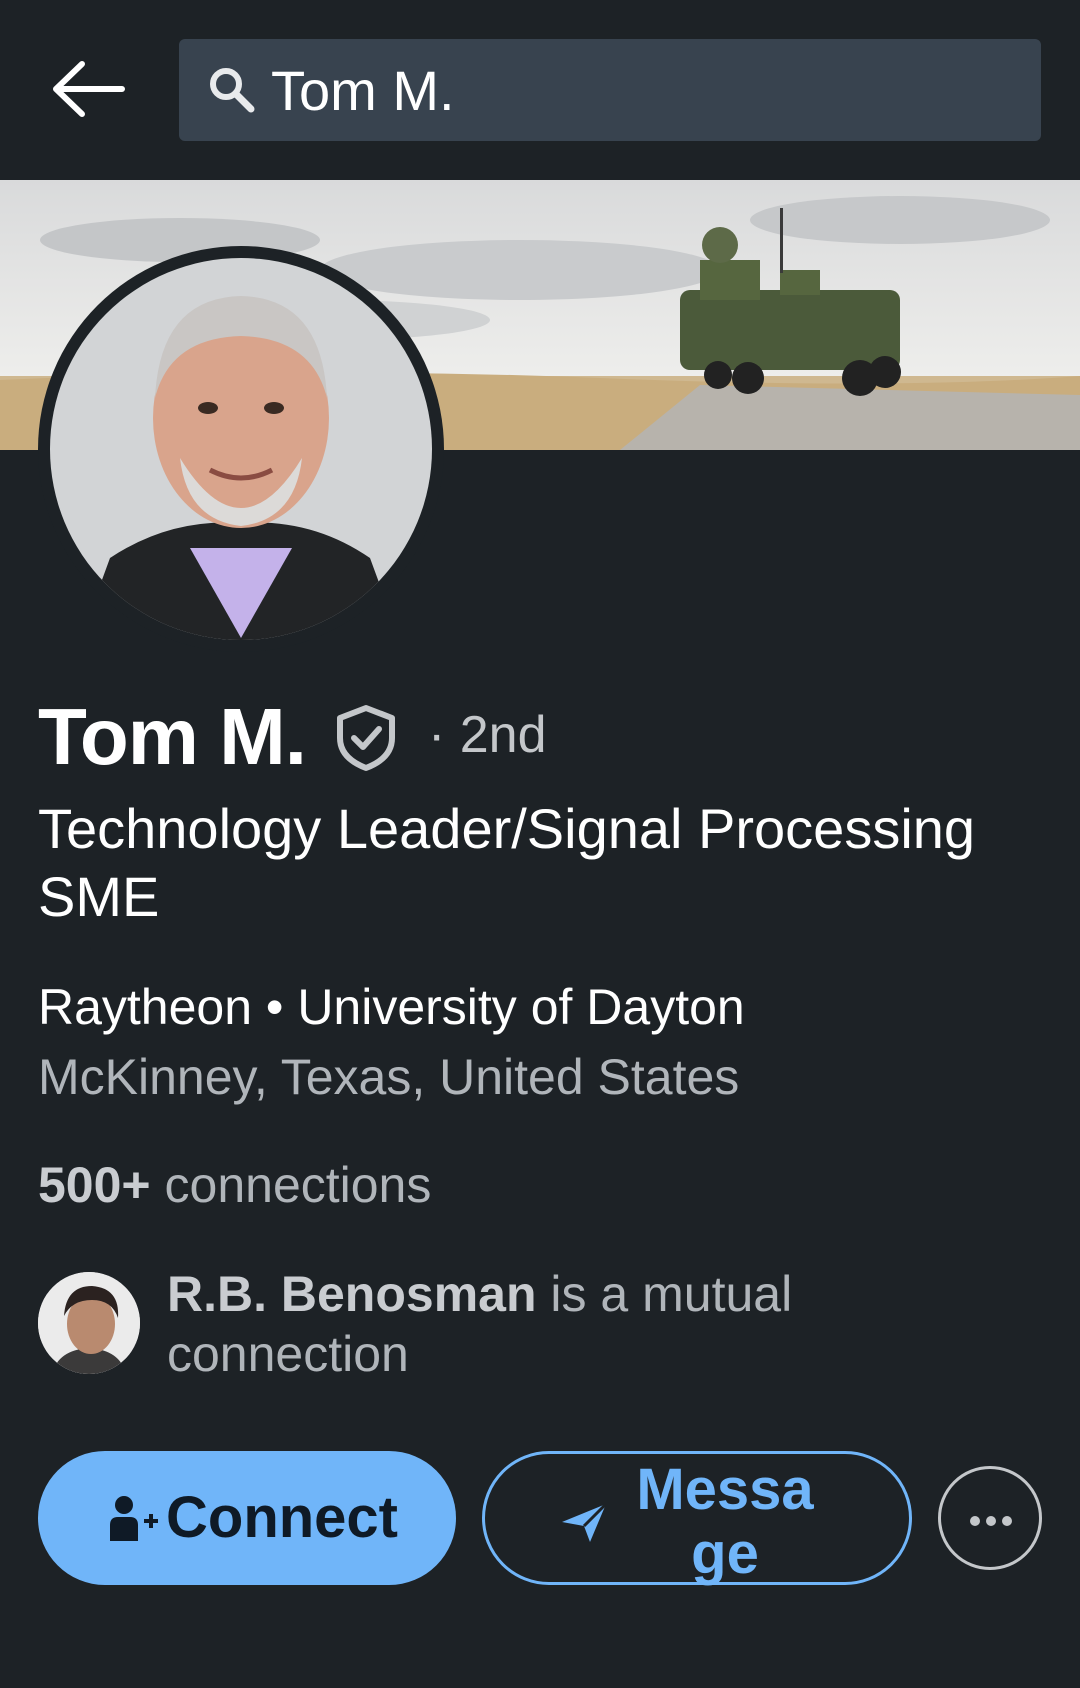 The height and width of the screenshot is (1688, 1080). Describe the element at coordinates (282, 1517) in the screenshot. I see `connect-label: Connect` at that location.